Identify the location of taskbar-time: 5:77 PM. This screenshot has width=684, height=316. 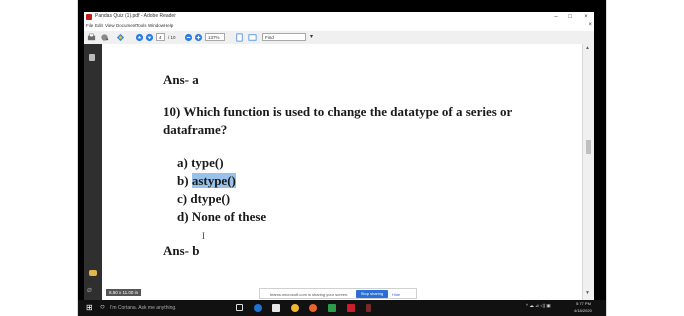
(583, 303).